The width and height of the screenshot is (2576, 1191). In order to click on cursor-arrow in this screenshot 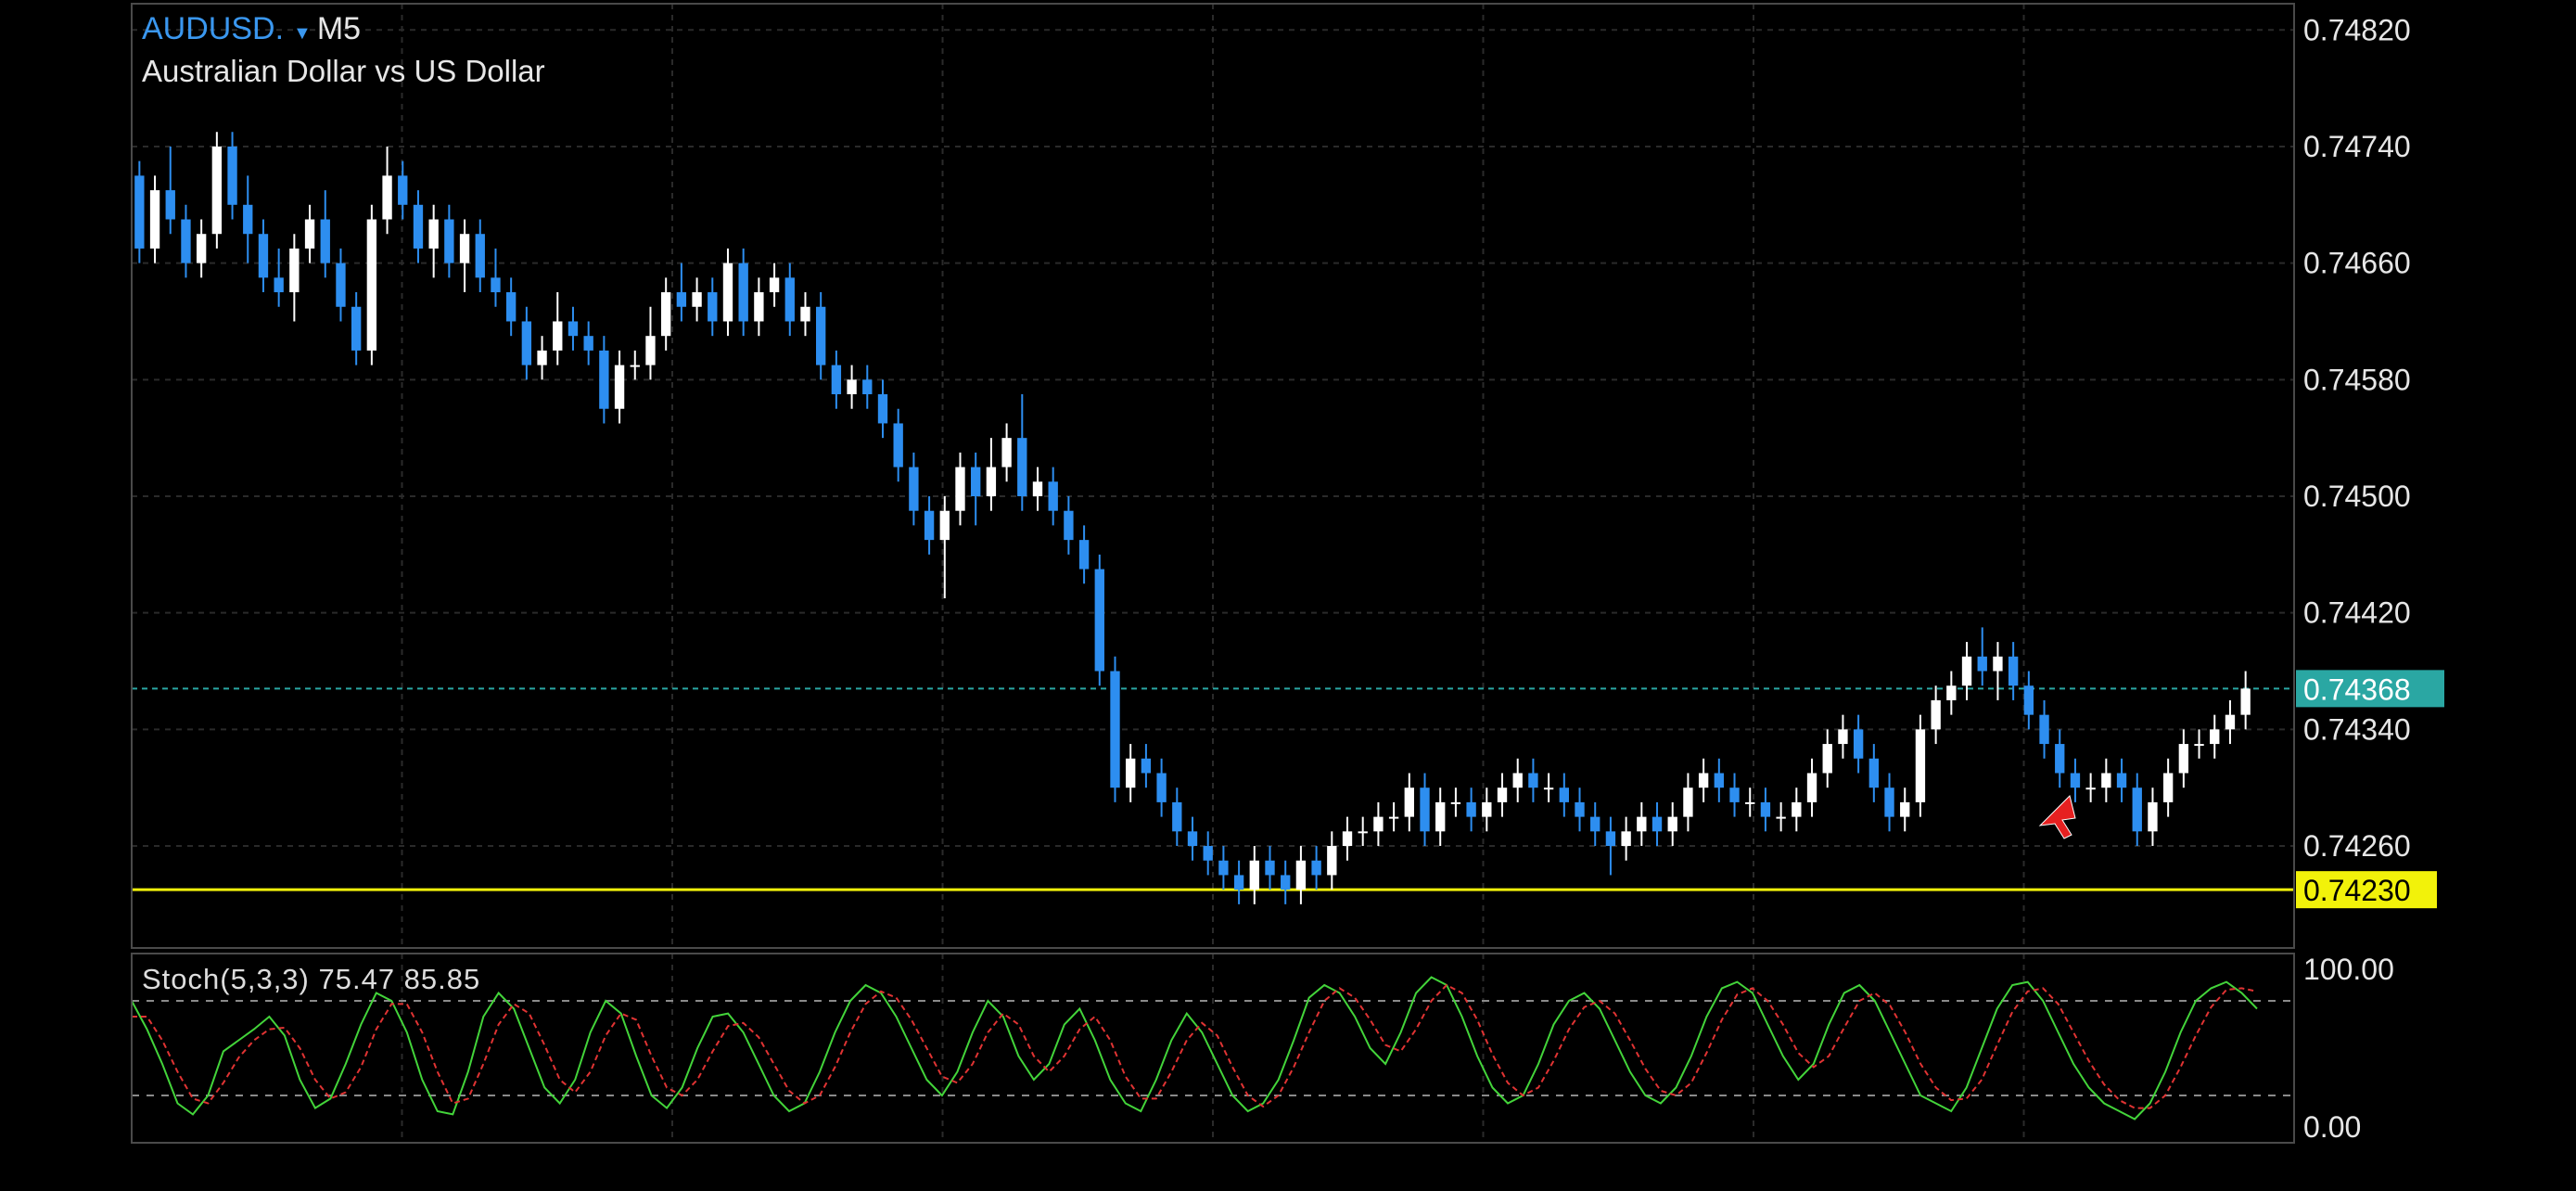, I will do `click(2057, 817)`.